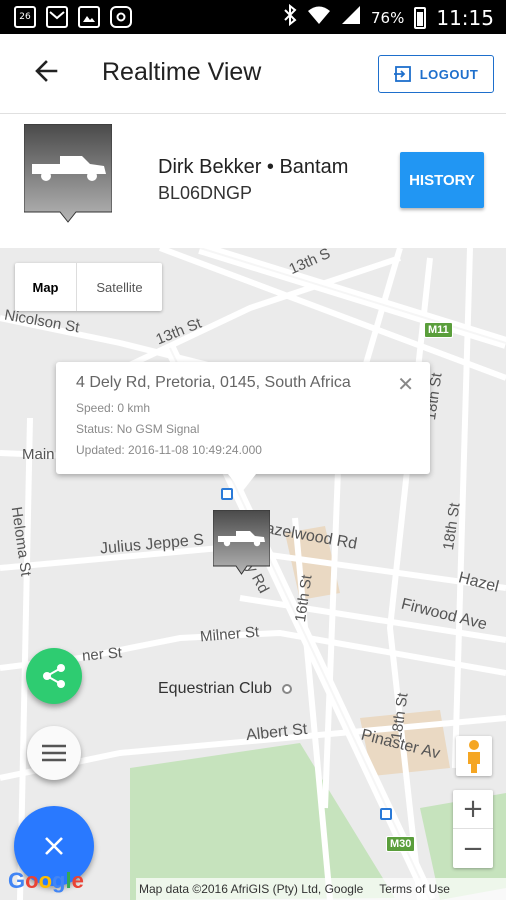 Image resolution: width=506 pixels, height=900 pixels. I want to click on gallery-icon, so click(89, 17).